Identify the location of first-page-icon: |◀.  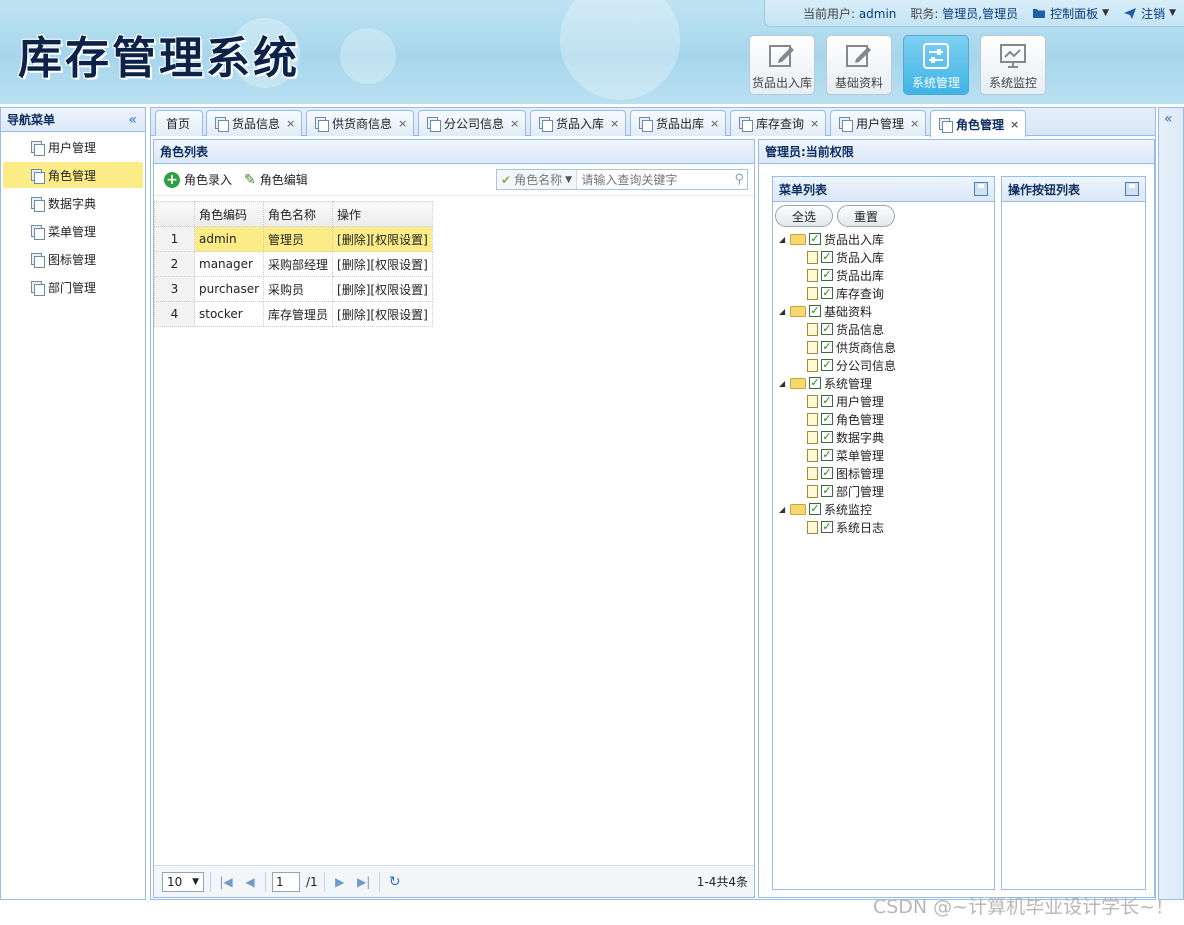
(226, 882).